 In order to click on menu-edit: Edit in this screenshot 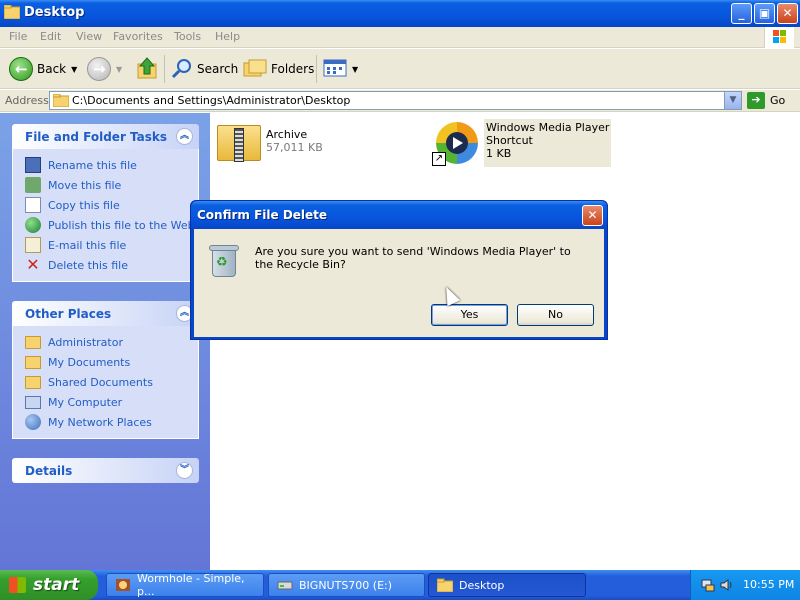, I will do `click(50, 36)`.